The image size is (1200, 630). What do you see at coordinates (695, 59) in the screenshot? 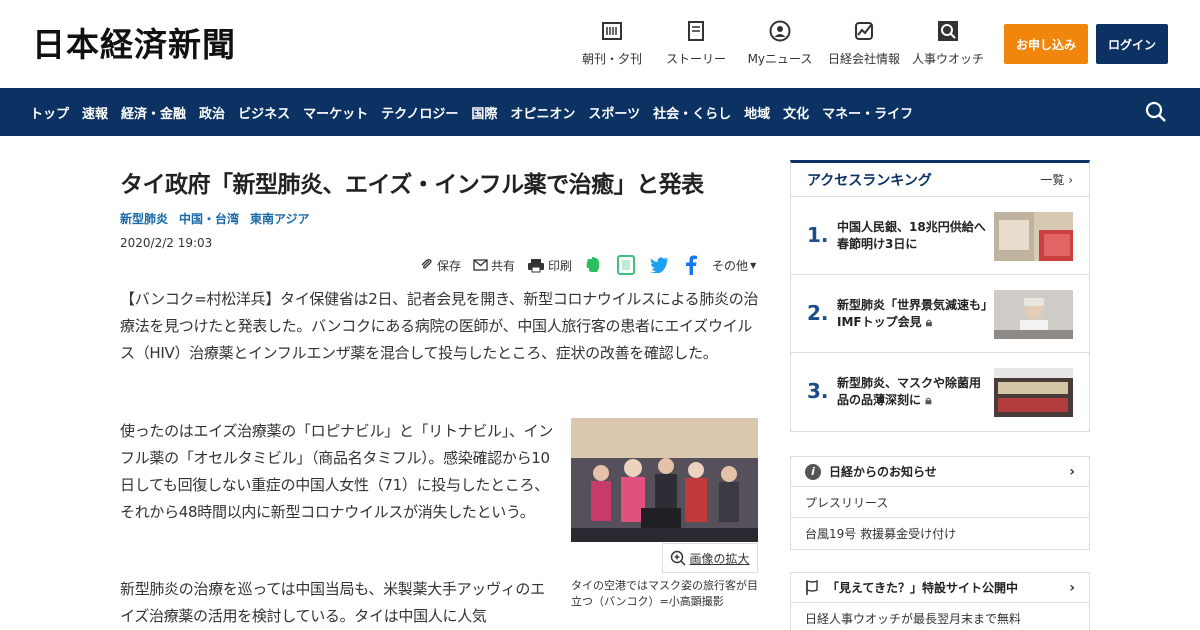
I see `header-link-label: ストーリー` at bounding box center [695, 59].